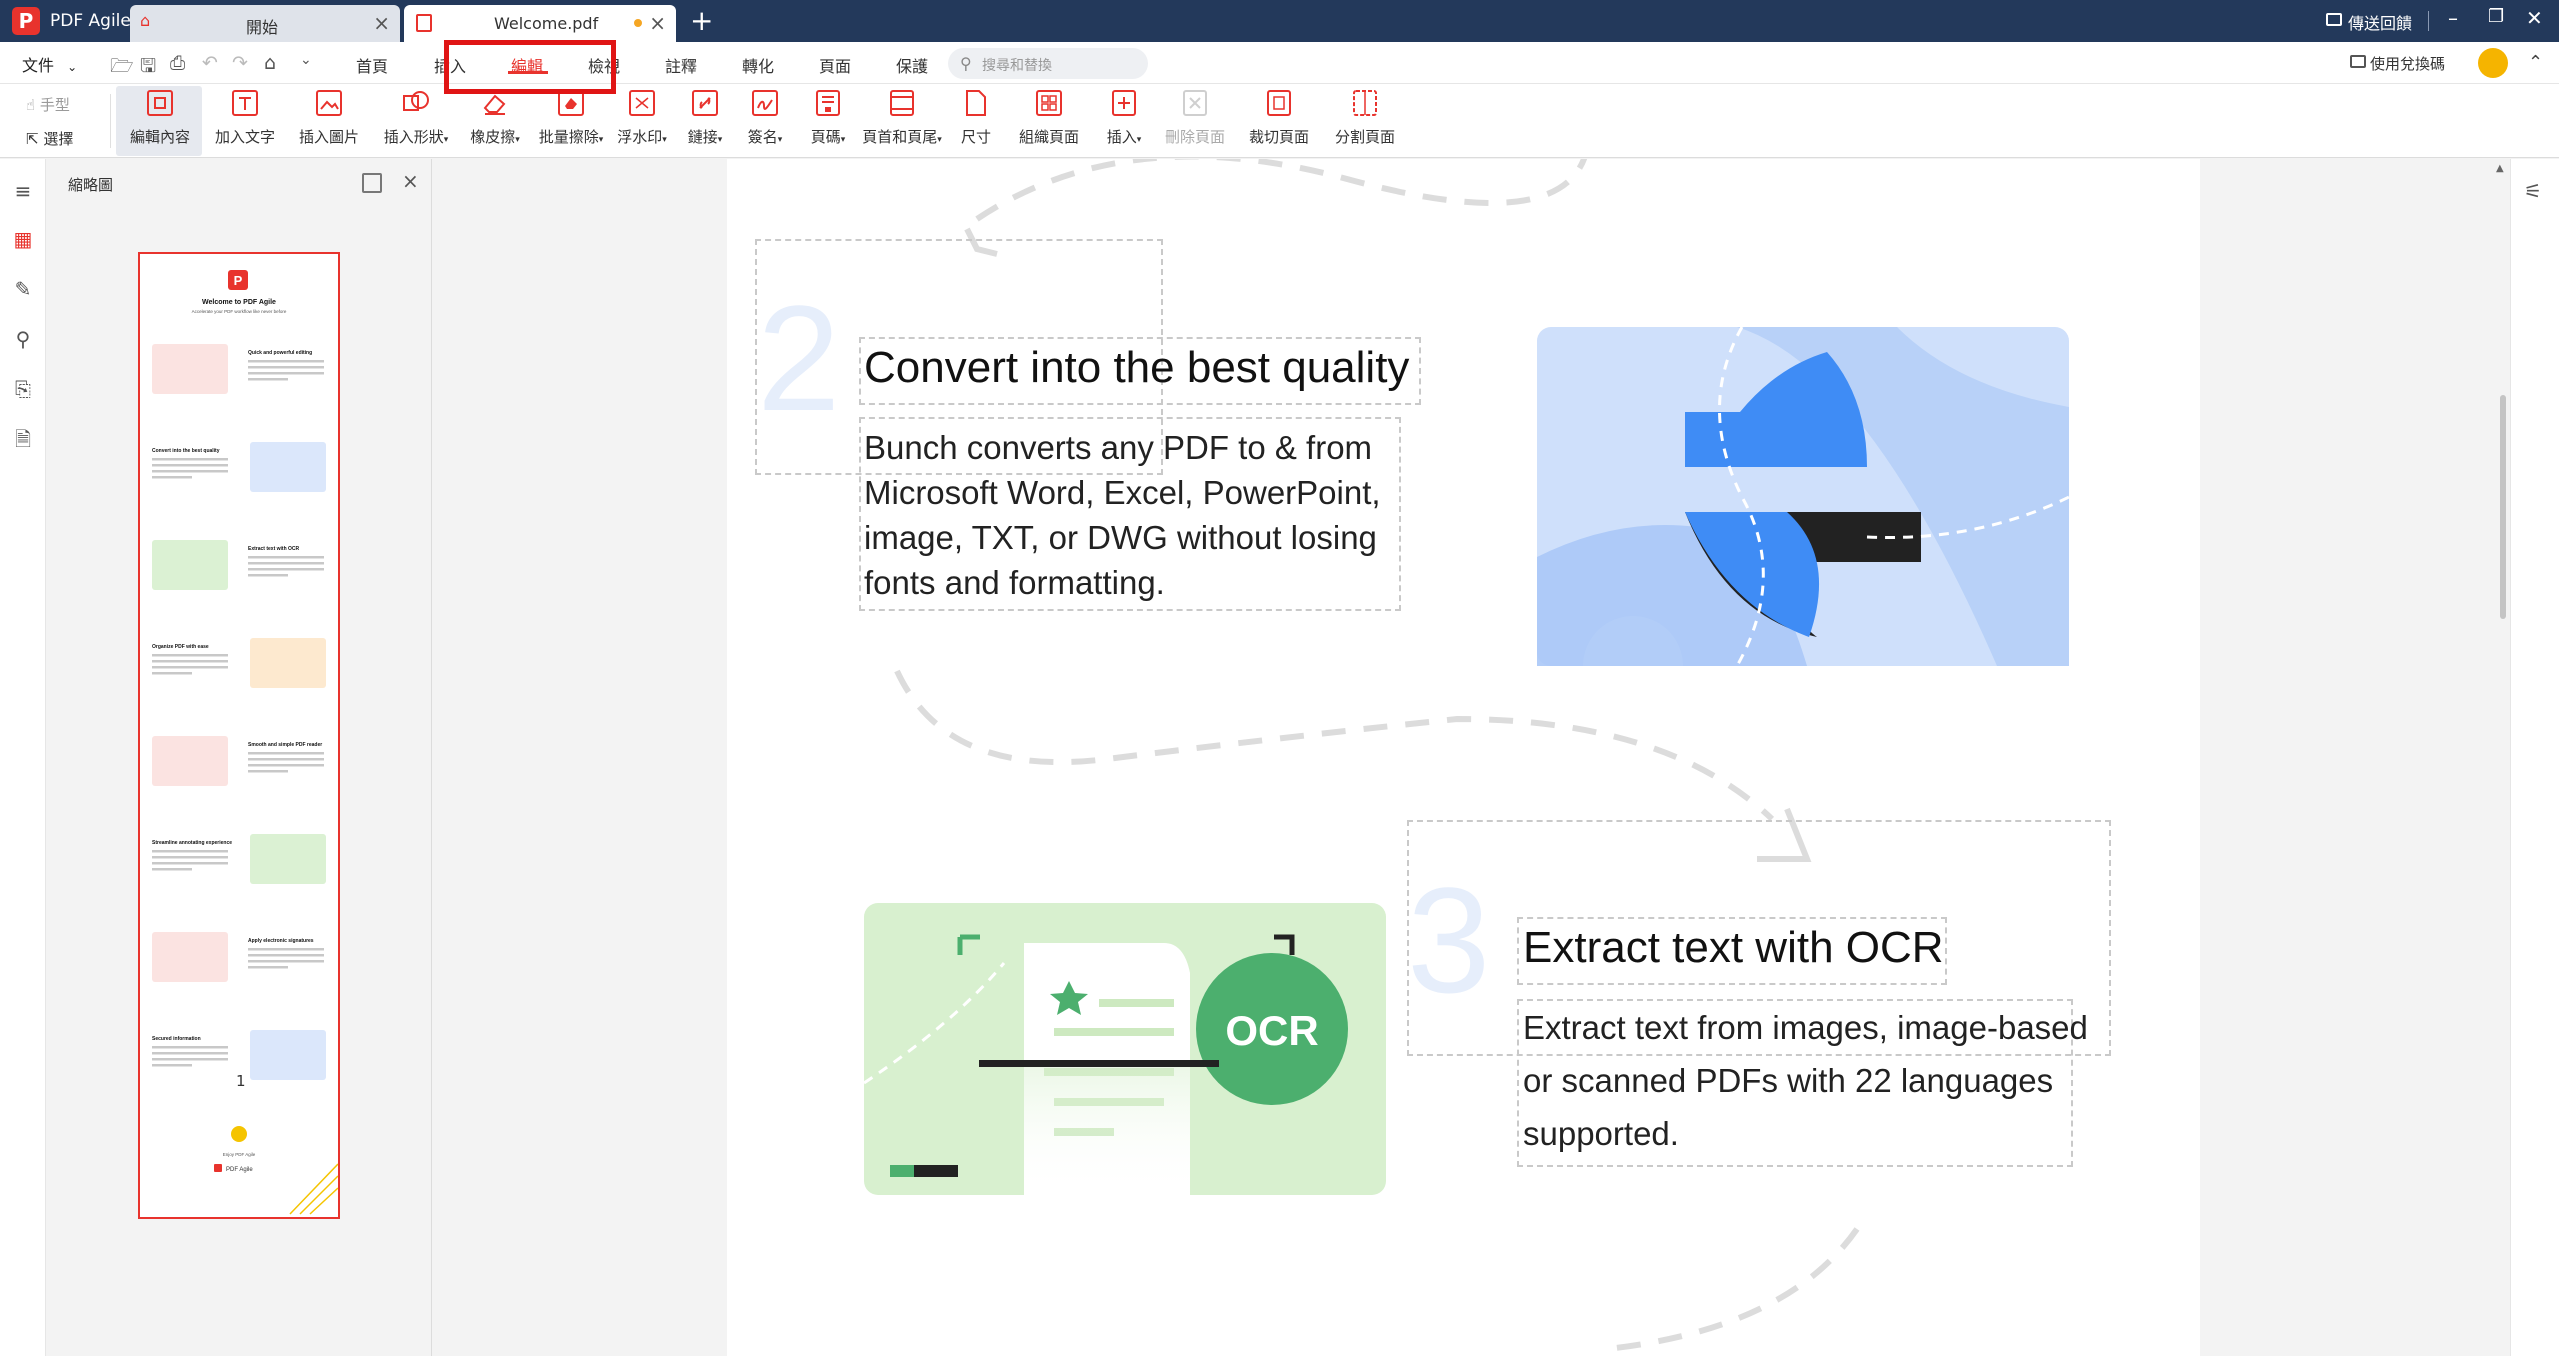  I want to click on tab-home: 首頁, so click(372, 65).